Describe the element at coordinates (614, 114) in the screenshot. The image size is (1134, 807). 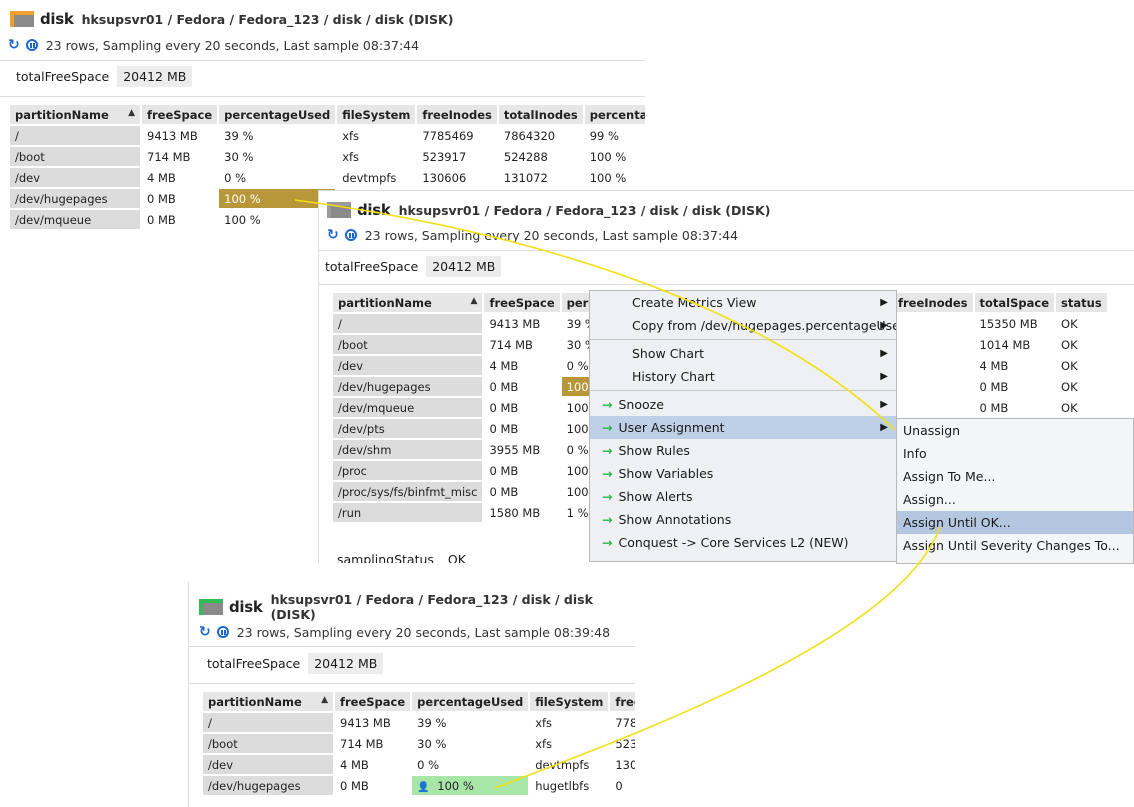
I see `column-header-percentageFreeInodes: percentageFreeInodes` at that location.